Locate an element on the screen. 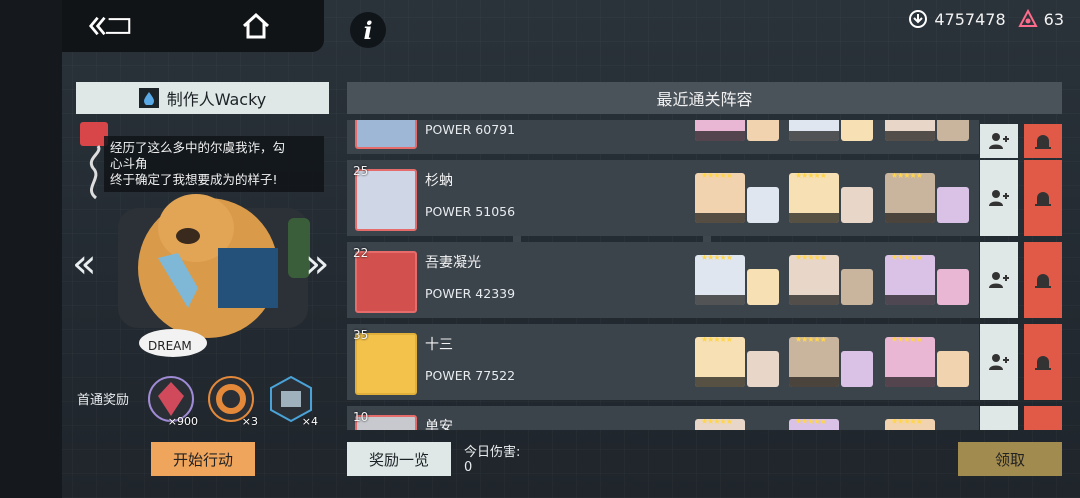 The image size is (1080, 498). reward-list-button: 奖励一览 is located at coordinates (399, 459).